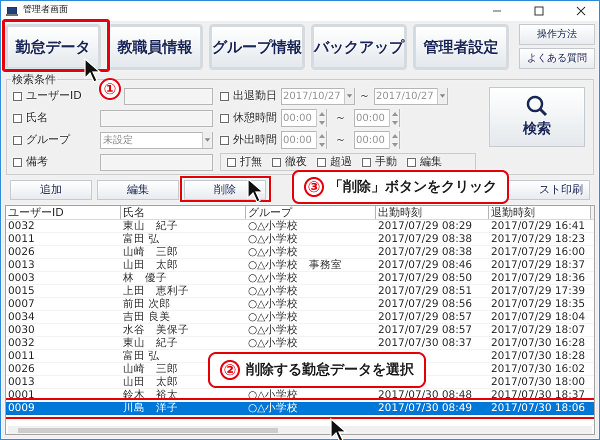 The width and height of the screenshot is (600, 440). What do you see at coordinates (359, 47) in the screenshot?
I see `nav-button: バックアップ` at bounding box center [359, 47].